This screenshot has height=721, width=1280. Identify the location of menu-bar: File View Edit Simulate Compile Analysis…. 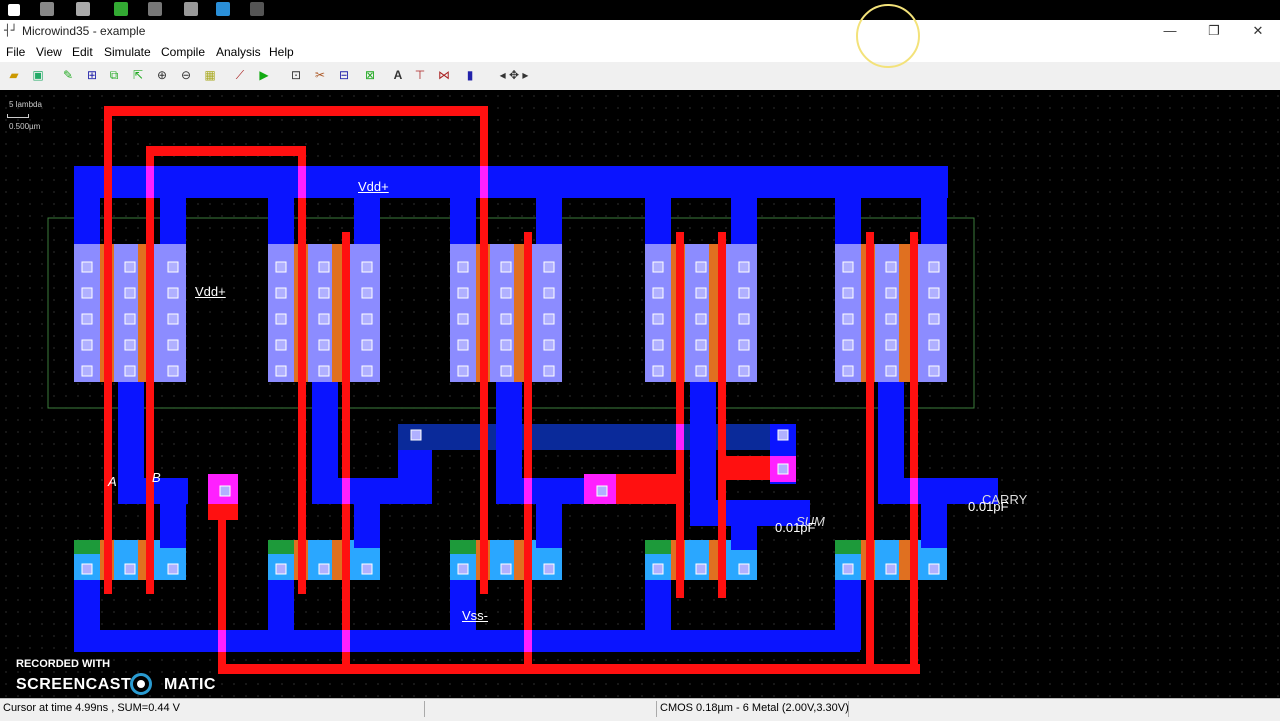
(640, 52).